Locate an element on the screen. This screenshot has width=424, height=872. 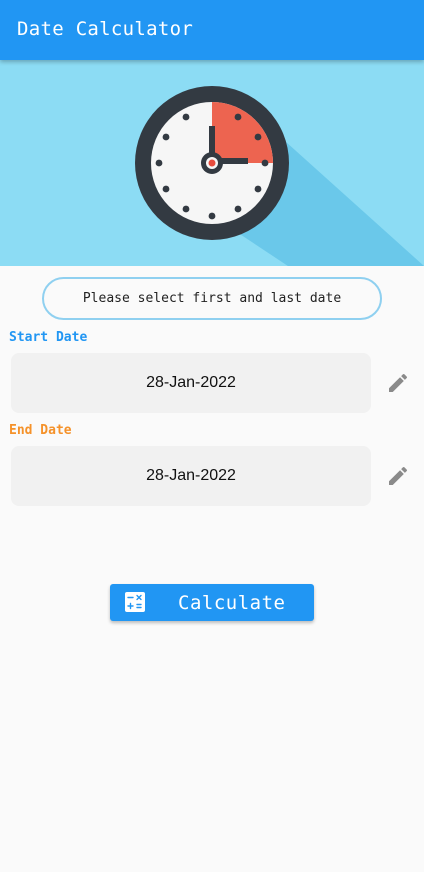
end-date-value: 28-Jan-2022 is located at coordinates (191, 475).